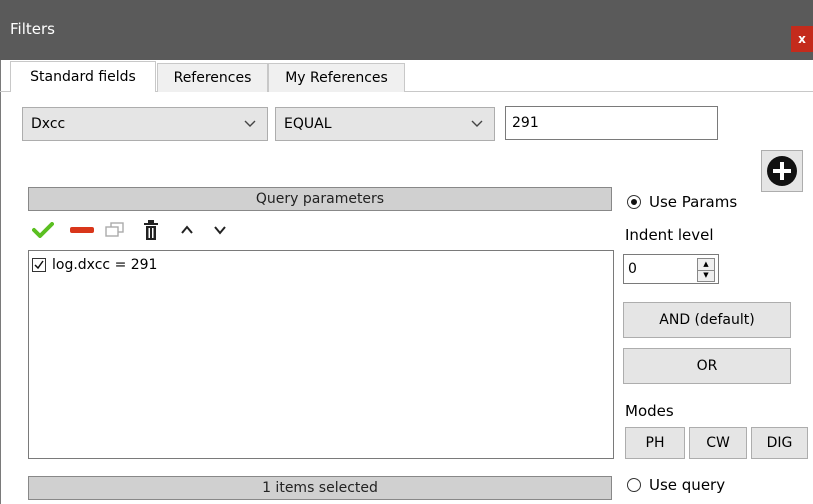 Image resolution: width=813 pixels, height=504 pixels. I want to click on copy-icon, so click(114, 229).